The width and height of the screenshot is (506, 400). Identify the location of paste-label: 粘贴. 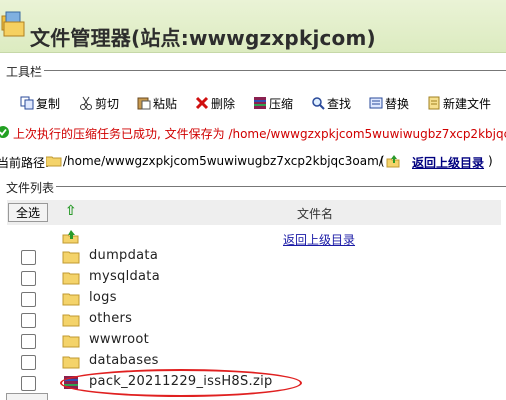
(165, 103).